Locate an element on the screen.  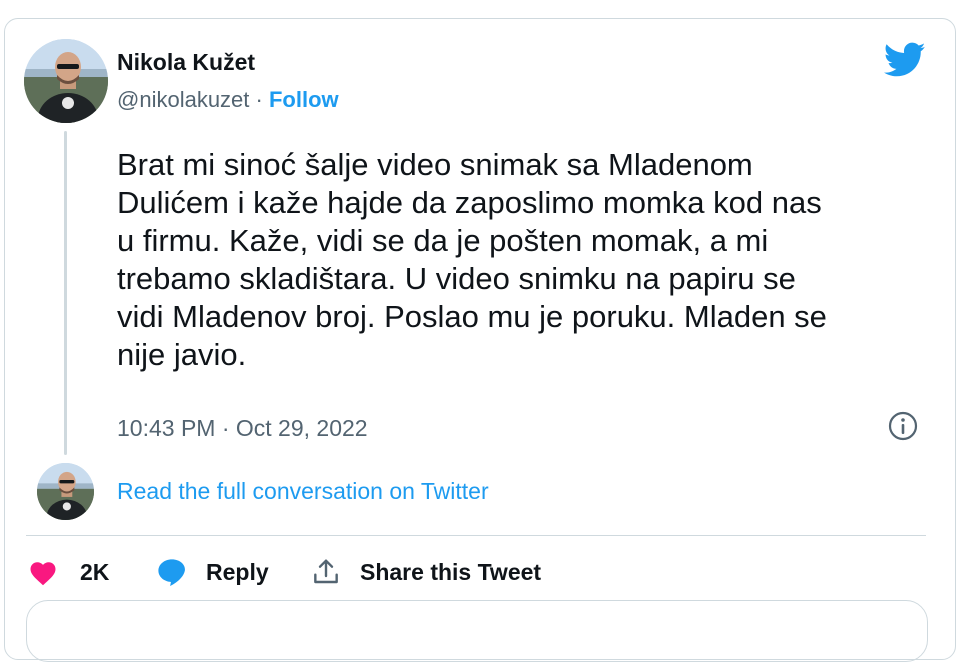
twitter-bird-icon is located at coordinates (904, 60).